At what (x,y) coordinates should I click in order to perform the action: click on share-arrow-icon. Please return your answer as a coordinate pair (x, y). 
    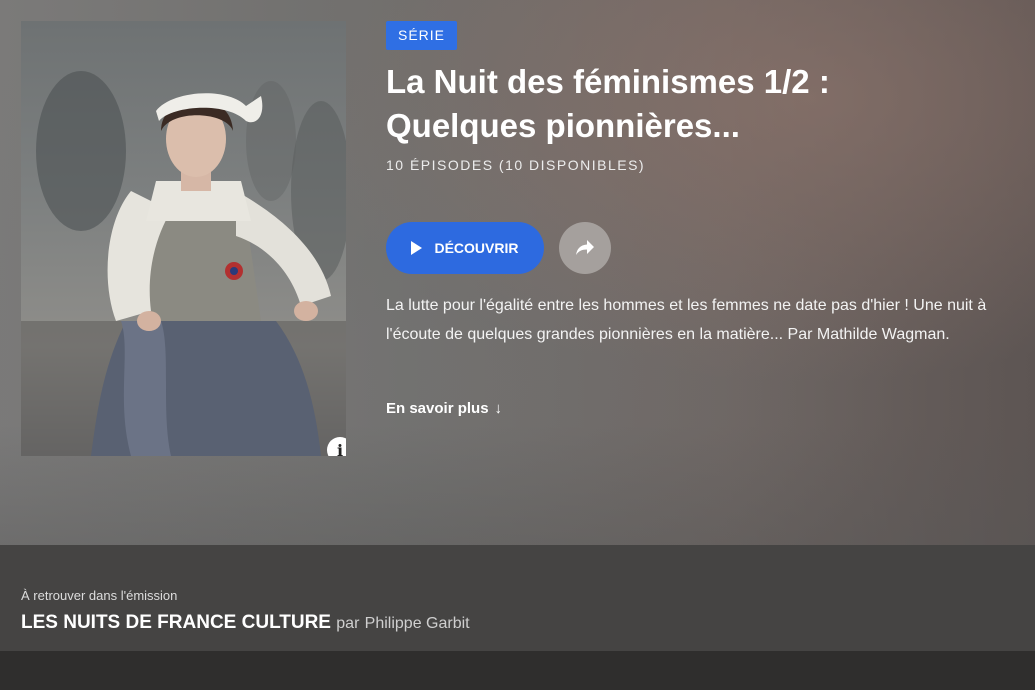
    Looking at the image, I should click on (585, 247).